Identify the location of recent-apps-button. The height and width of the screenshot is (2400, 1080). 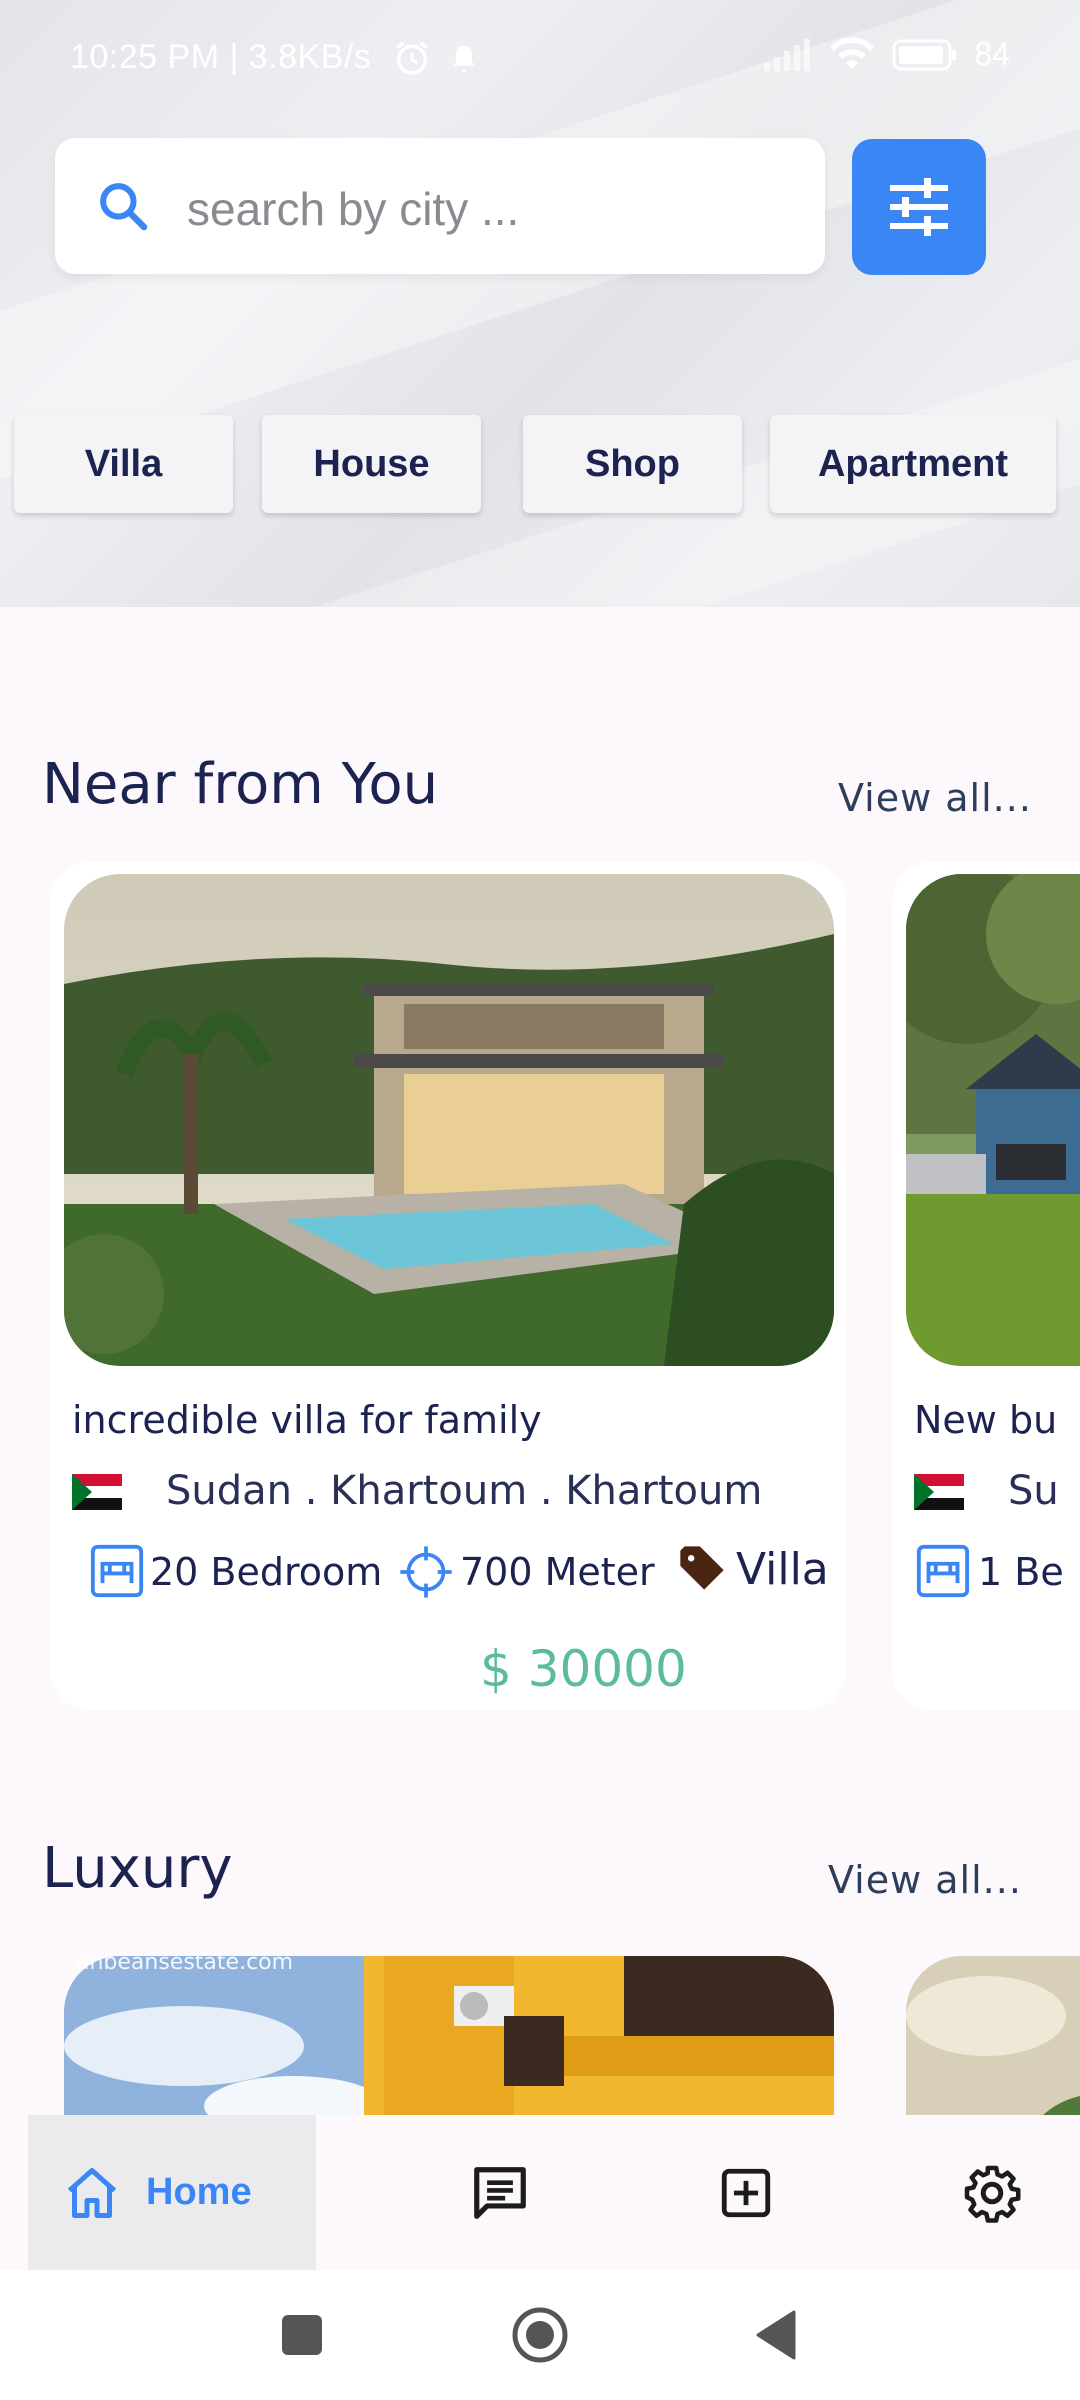
(302, 2335).